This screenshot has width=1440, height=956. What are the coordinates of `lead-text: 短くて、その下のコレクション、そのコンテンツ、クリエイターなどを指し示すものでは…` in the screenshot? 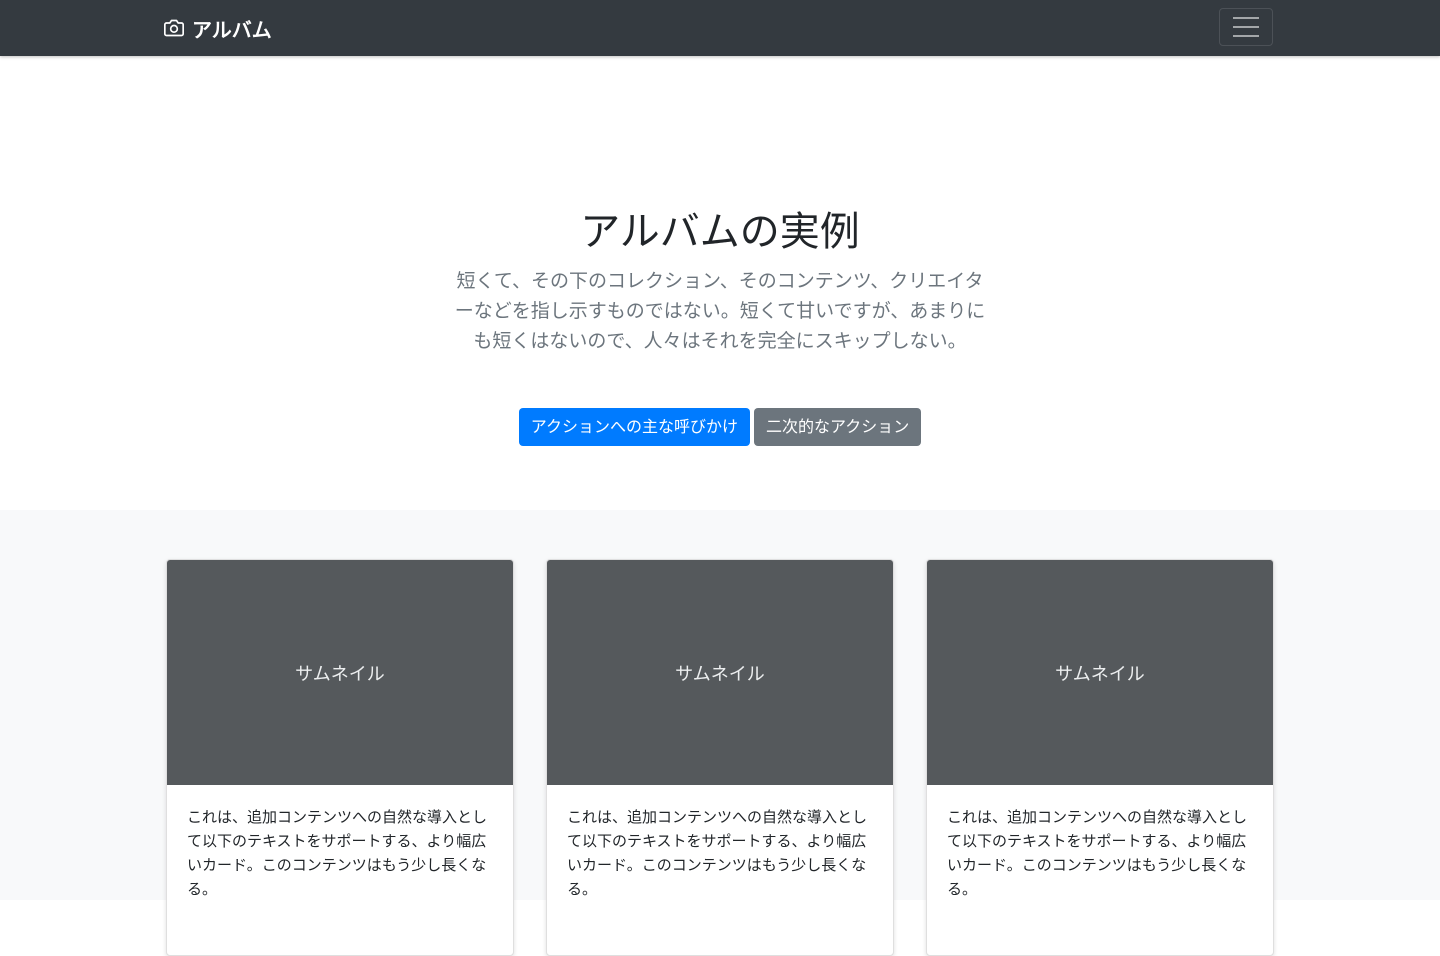 It's located at (720, 311).